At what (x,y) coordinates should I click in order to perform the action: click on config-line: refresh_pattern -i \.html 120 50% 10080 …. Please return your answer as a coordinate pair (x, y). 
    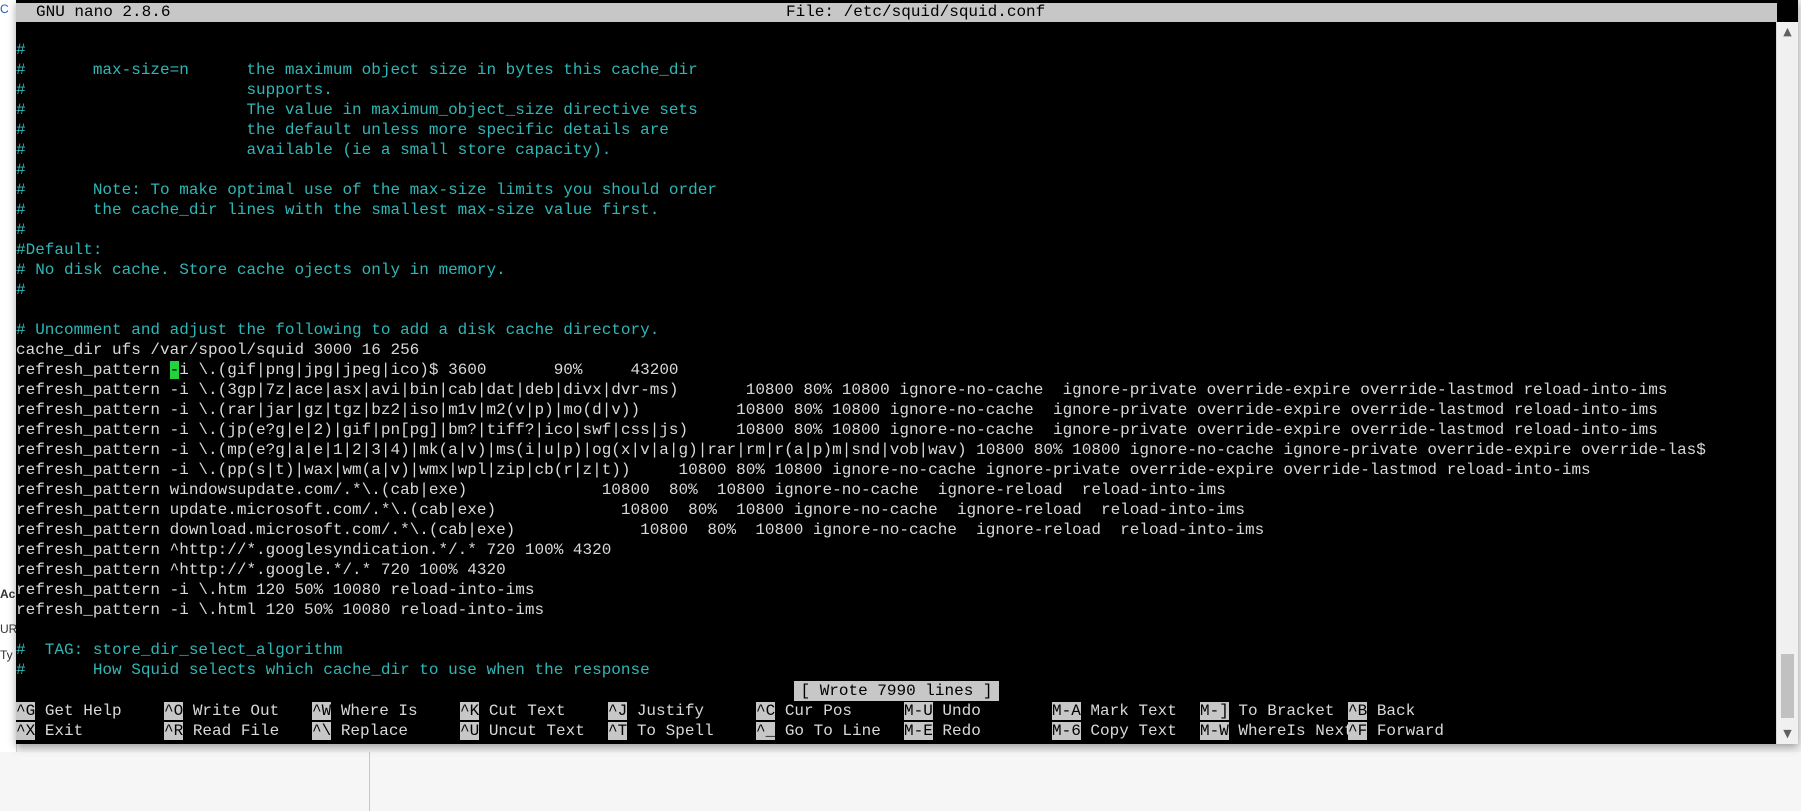
    Looking at the image, I should click on (896, 610).